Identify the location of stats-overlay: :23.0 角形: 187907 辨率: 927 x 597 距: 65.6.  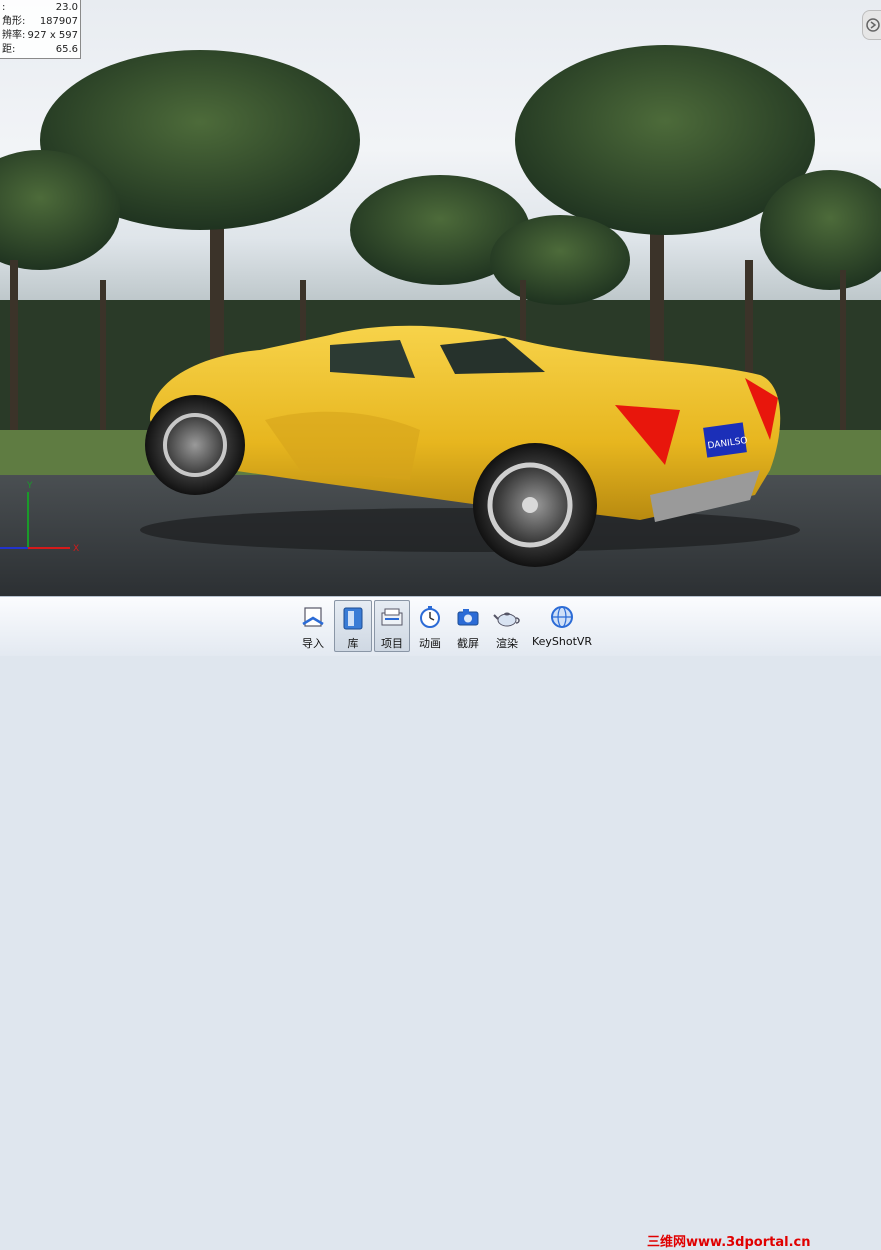
(40, 29).